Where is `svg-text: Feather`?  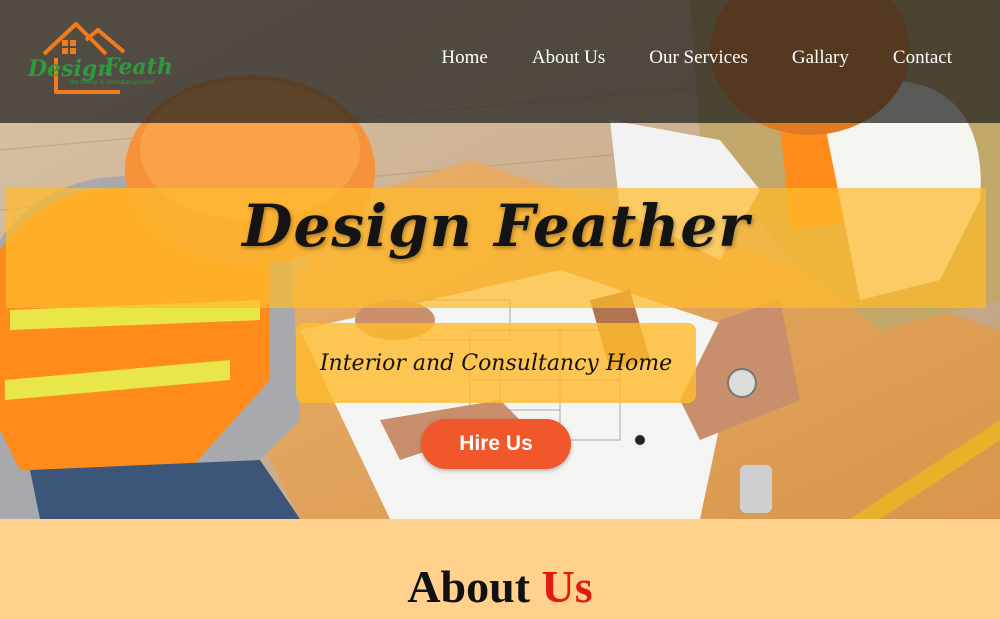 svg-text: Feather is located at coordinates (138, 67).